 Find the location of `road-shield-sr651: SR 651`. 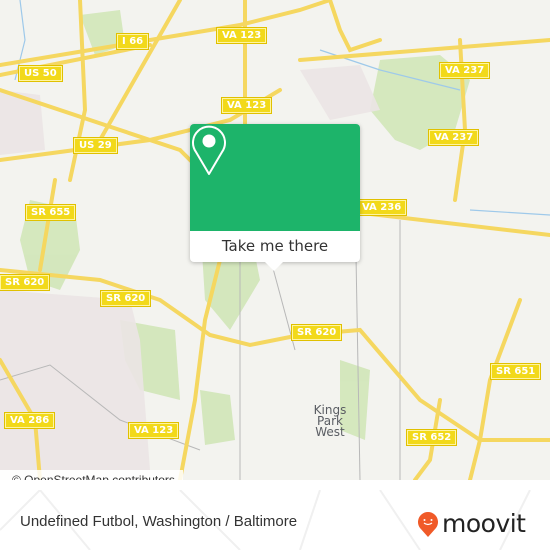

road-shield-sr651: SR 651 is located at coordinates (516, 371).